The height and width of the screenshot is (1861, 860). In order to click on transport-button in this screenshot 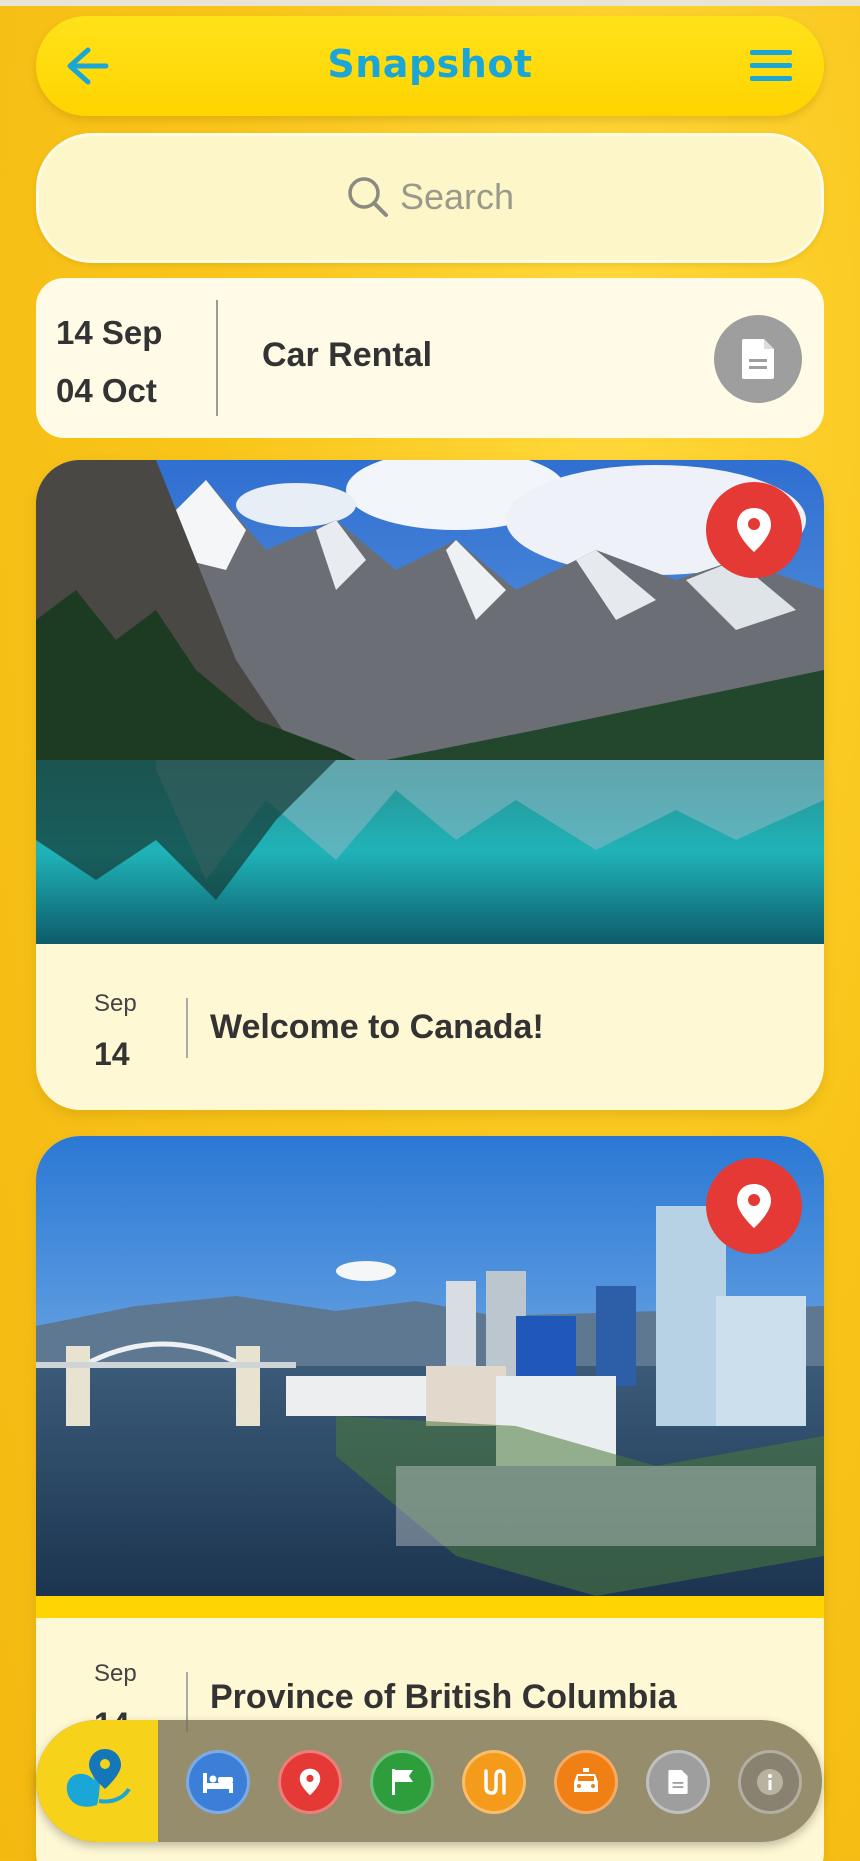, I will do `click(586, 1782)`.